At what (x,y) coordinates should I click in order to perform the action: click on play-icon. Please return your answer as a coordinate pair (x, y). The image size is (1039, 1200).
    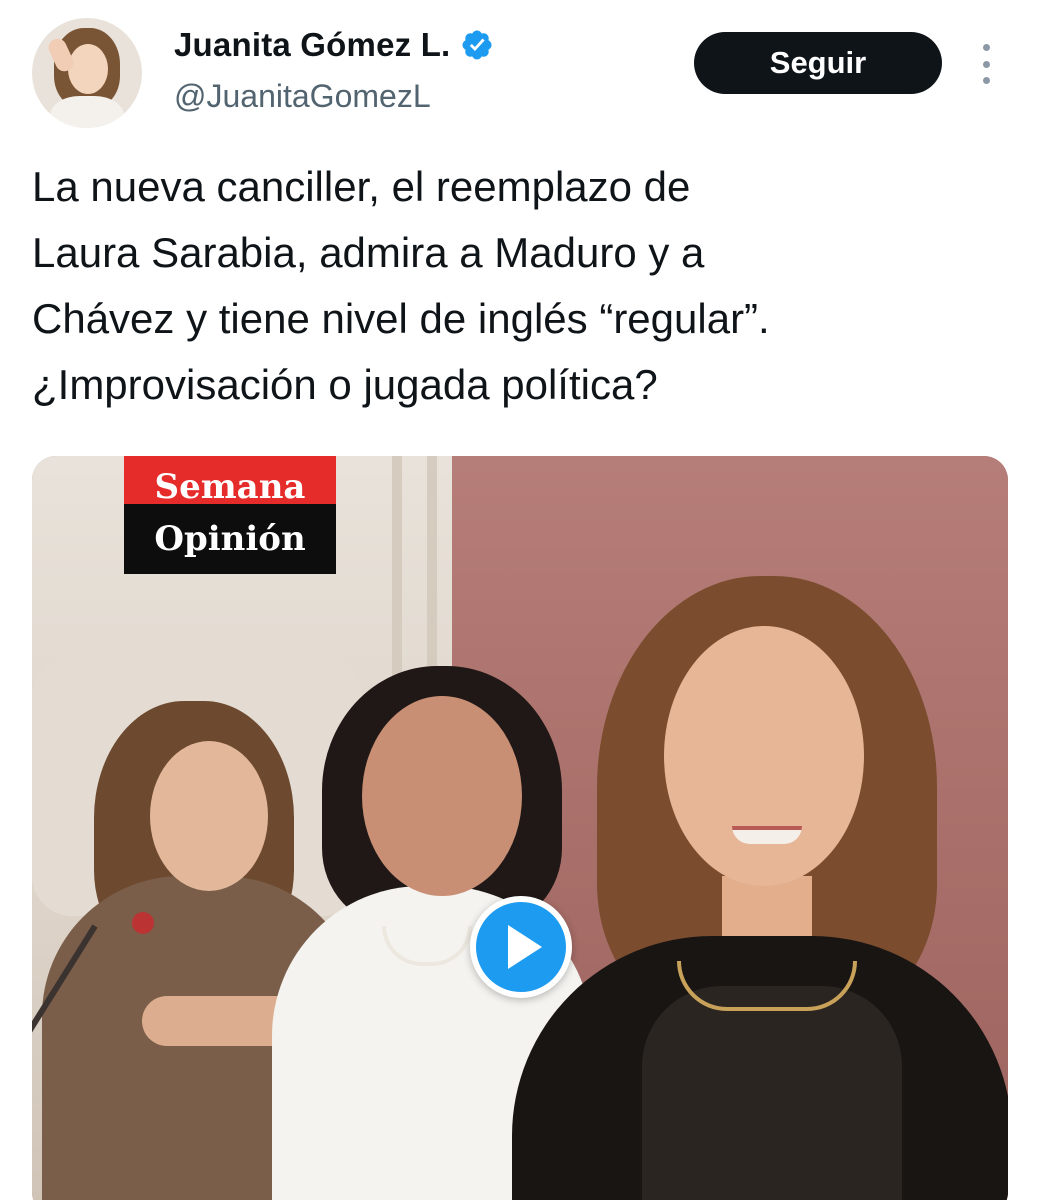
    Looking at the image, I should click on (525, 947).